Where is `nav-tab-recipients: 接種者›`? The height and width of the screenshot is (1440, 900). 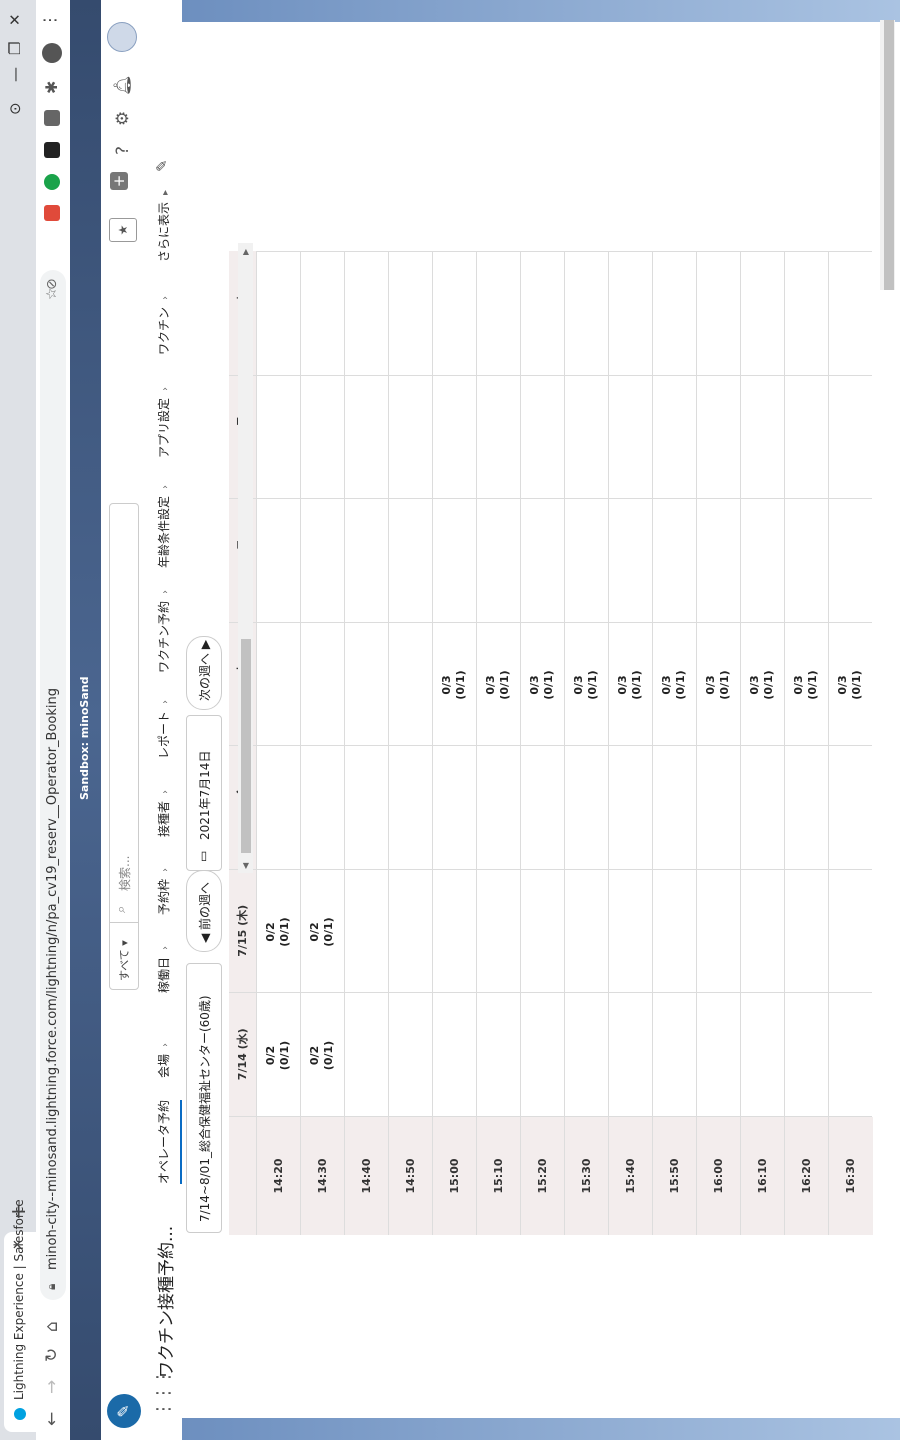 nav-tab-recipients: 接種者› is located at coordinates (163, 813).